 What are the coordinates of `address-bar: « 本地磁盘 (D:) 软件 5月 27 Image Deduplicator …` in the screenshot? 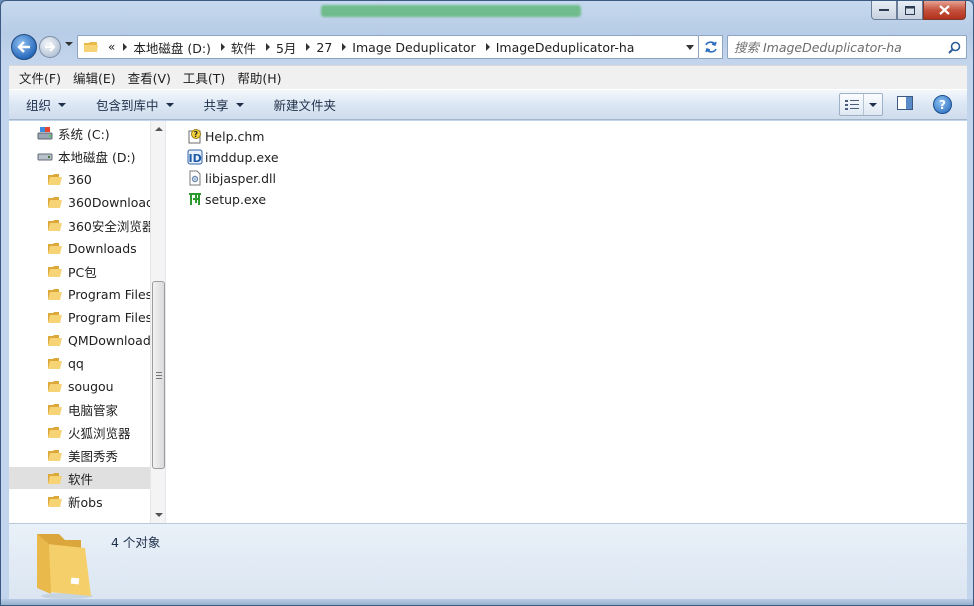 It's located at (388, 47).